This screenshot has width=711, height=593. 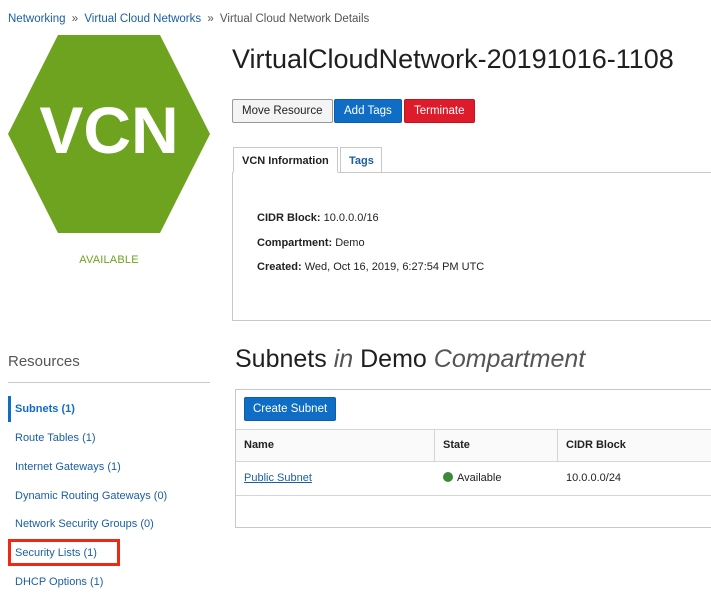 What do you see at coordinates (108, 130) in the screenshot?
I see `vcn-badge-text: VCN` at bounding box center [108, 130].